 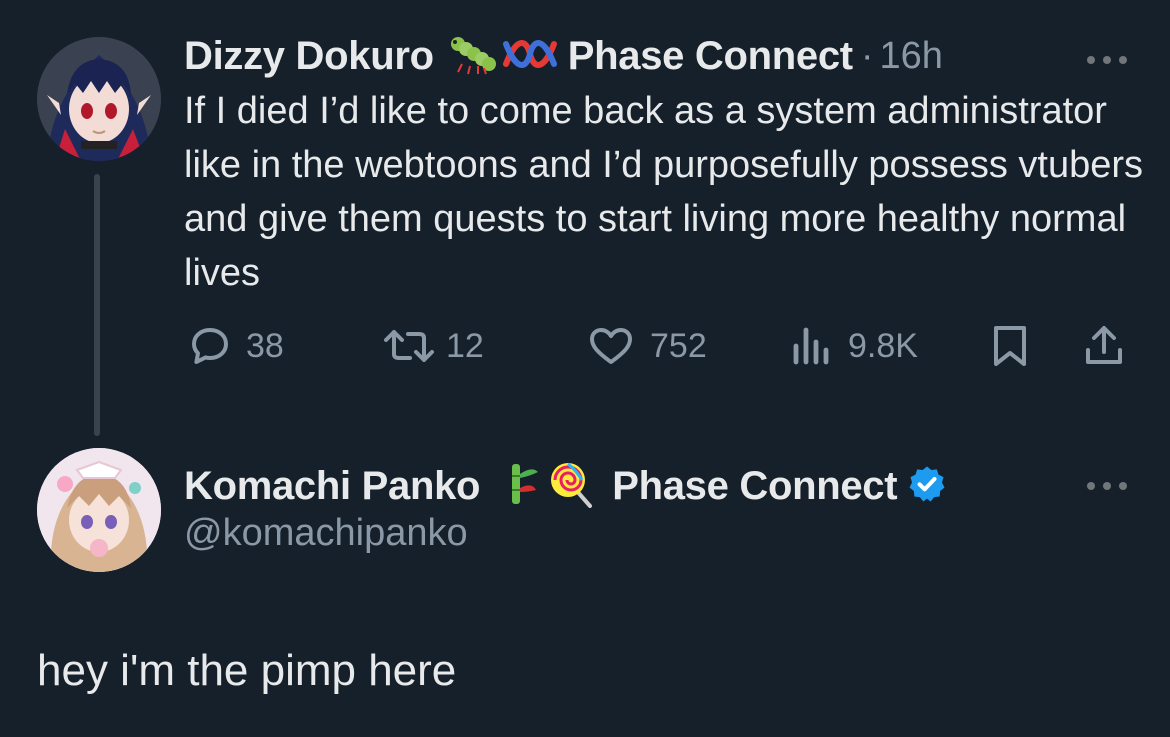 I want to click on thread-connector-line, so click(x=97, y=305).